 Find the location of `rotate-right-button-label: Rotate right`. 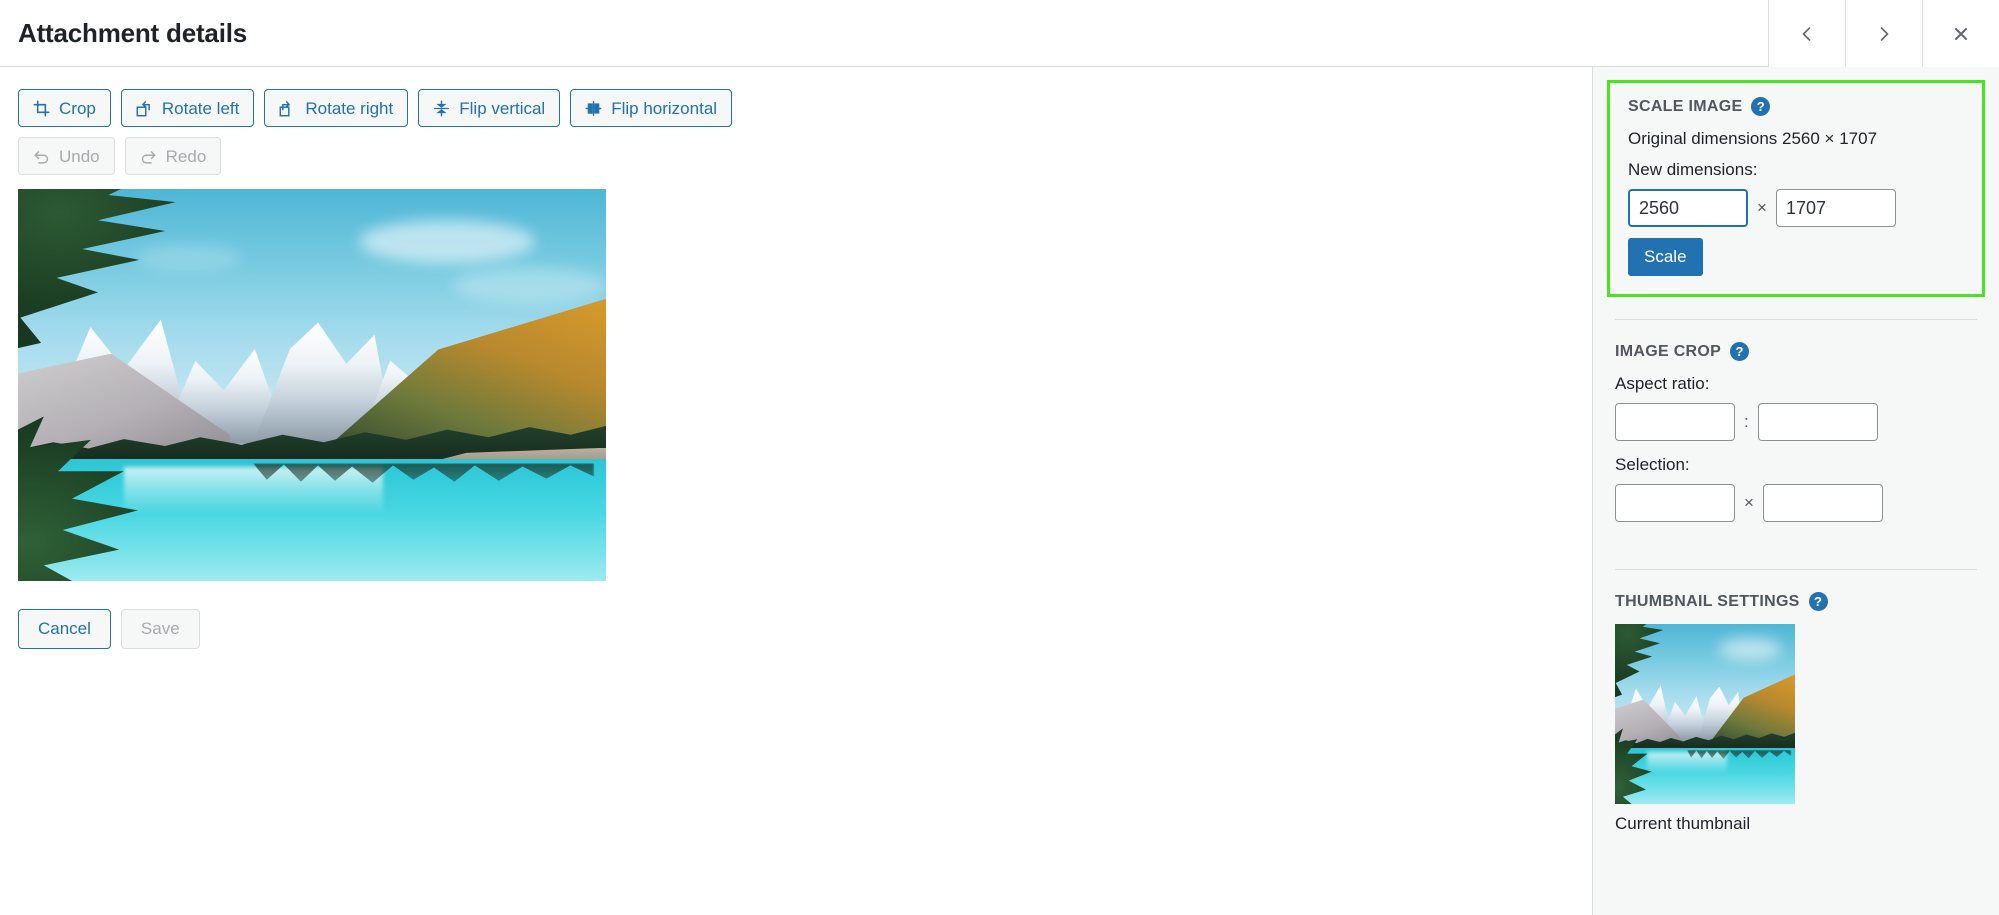

rotate-right-button-label: Rotate right is located at coordinates (349, 108).